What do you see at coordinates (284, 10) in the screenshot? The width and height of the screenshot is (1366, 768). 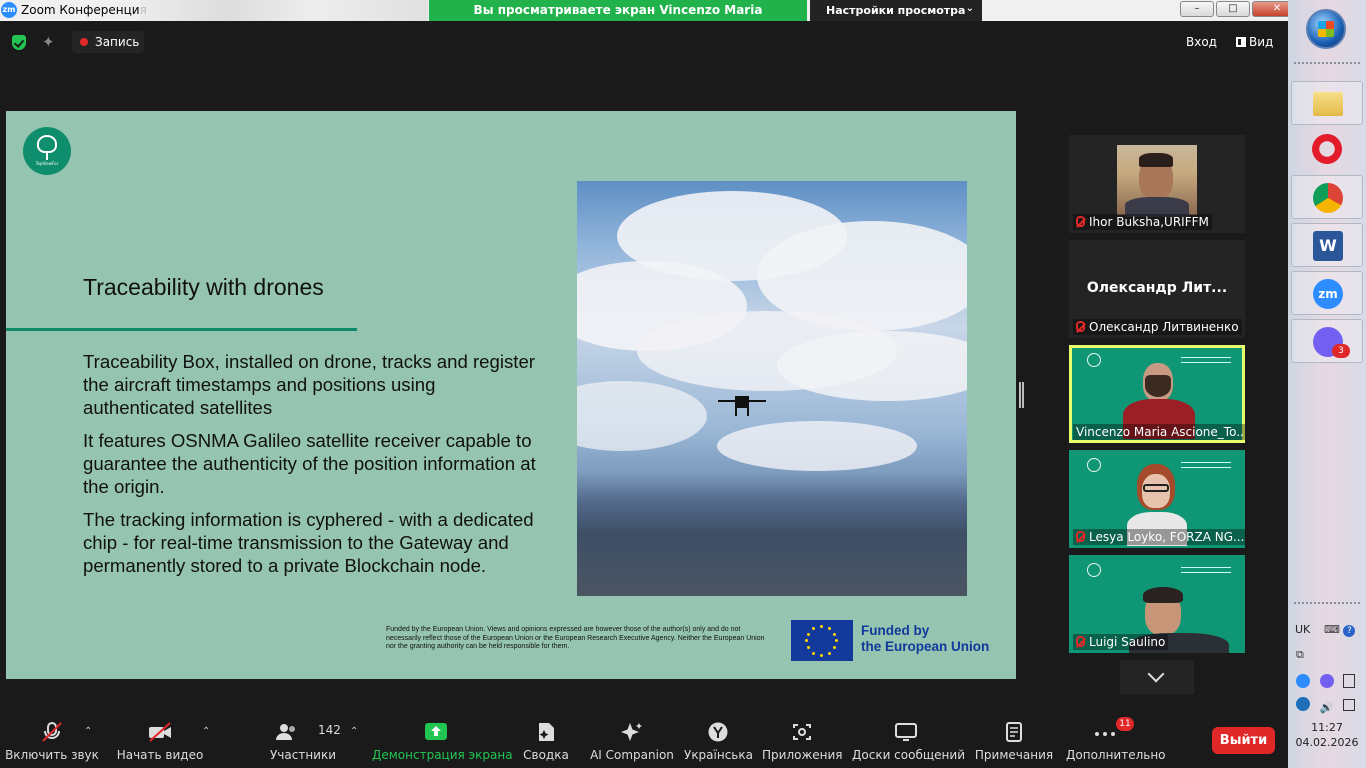 I see `blurred-background-tabs` at bounding box center [284, 10].